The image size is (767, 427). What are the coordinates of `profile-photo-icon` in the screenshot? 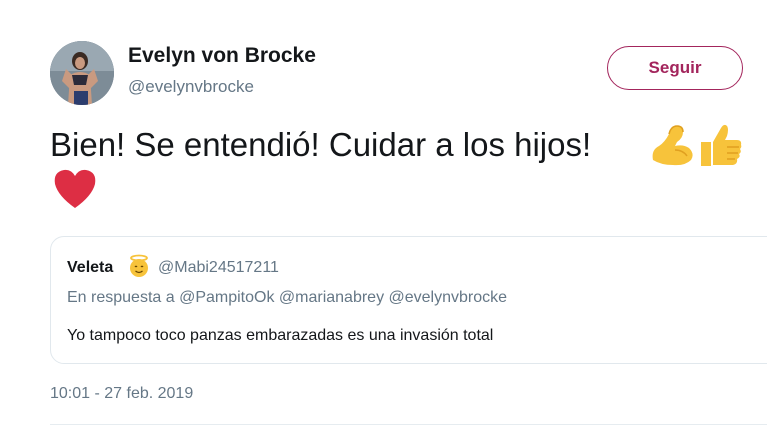 It's located at (82, 73).